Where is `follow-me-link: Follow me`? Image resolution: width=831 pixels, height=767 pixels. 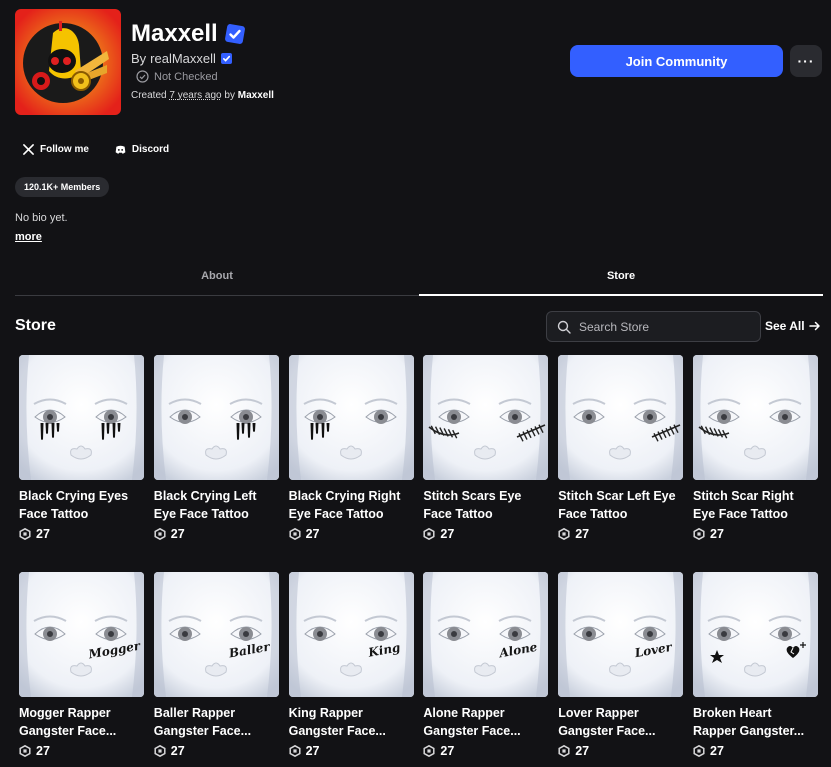
follow-me-link: Follow me is located at coordinates (56, 149).